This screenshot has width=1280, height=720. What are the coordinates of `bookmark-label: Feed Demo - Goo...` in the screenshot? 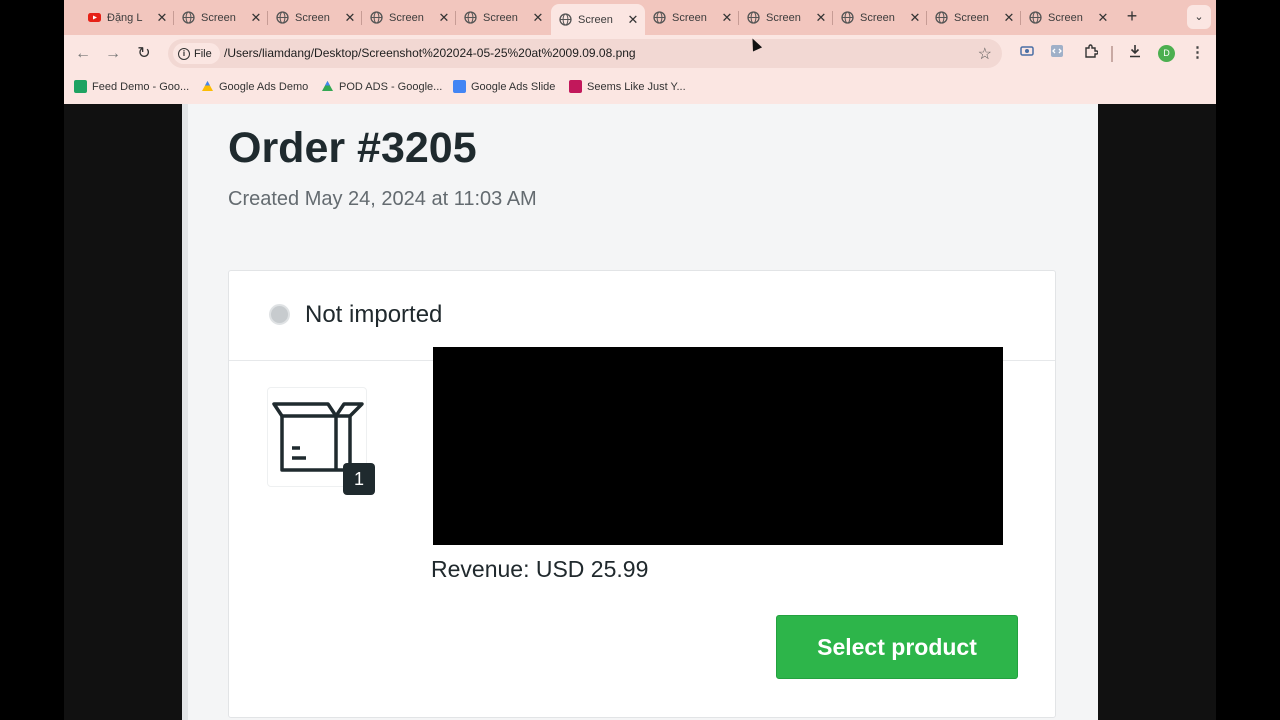 It's located at (141, 86).